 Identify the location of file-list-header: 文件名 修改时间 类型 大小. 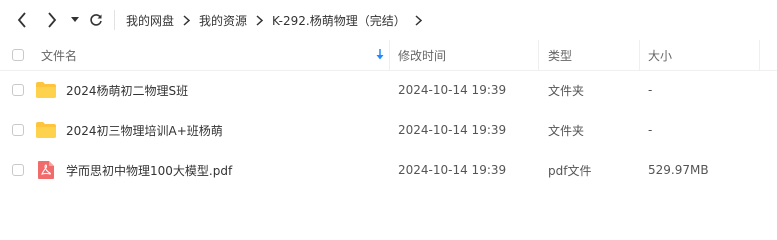
(388, 55).